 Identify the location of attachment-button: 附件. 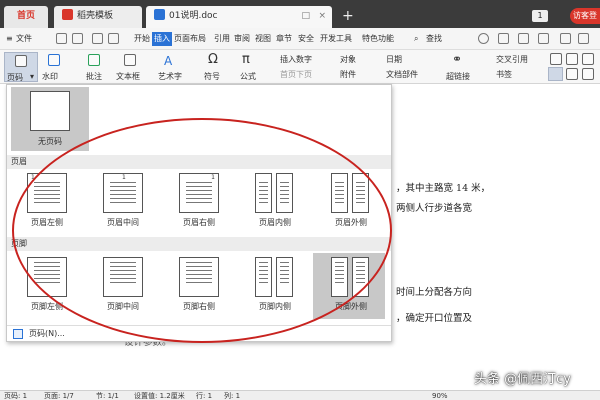
(348, 74).